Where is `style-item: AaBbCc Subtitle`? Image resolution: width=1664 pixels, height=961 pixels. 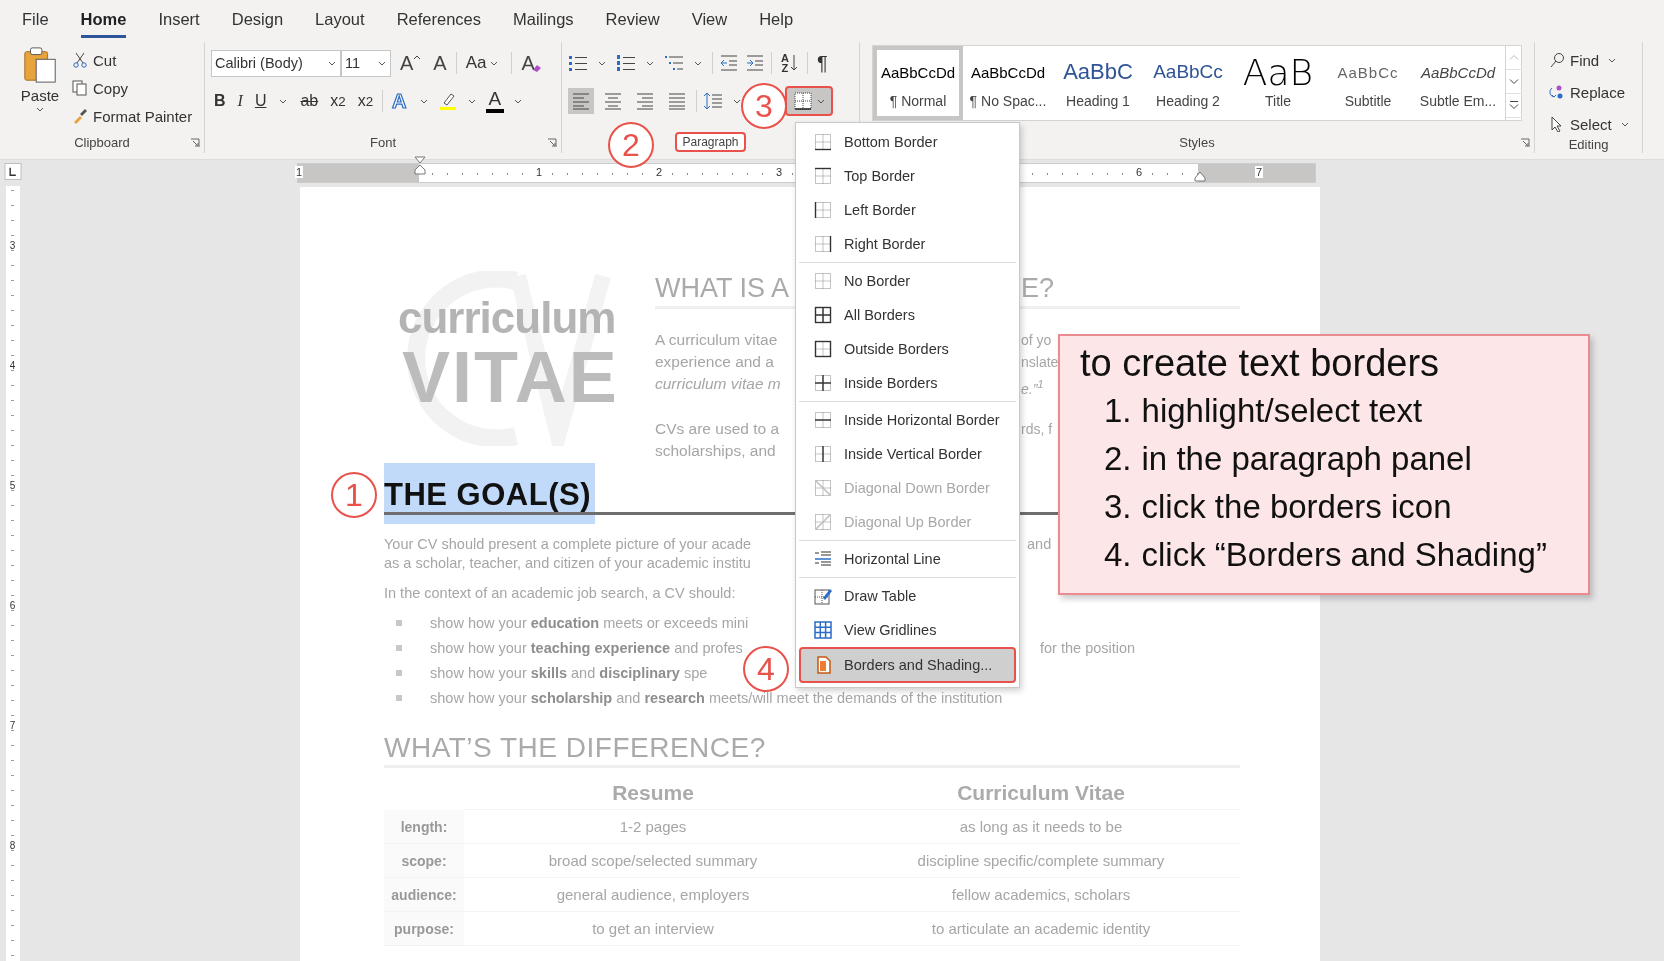
style-item: AaBbCc Subtitle is located at coordinates (1368, 83).